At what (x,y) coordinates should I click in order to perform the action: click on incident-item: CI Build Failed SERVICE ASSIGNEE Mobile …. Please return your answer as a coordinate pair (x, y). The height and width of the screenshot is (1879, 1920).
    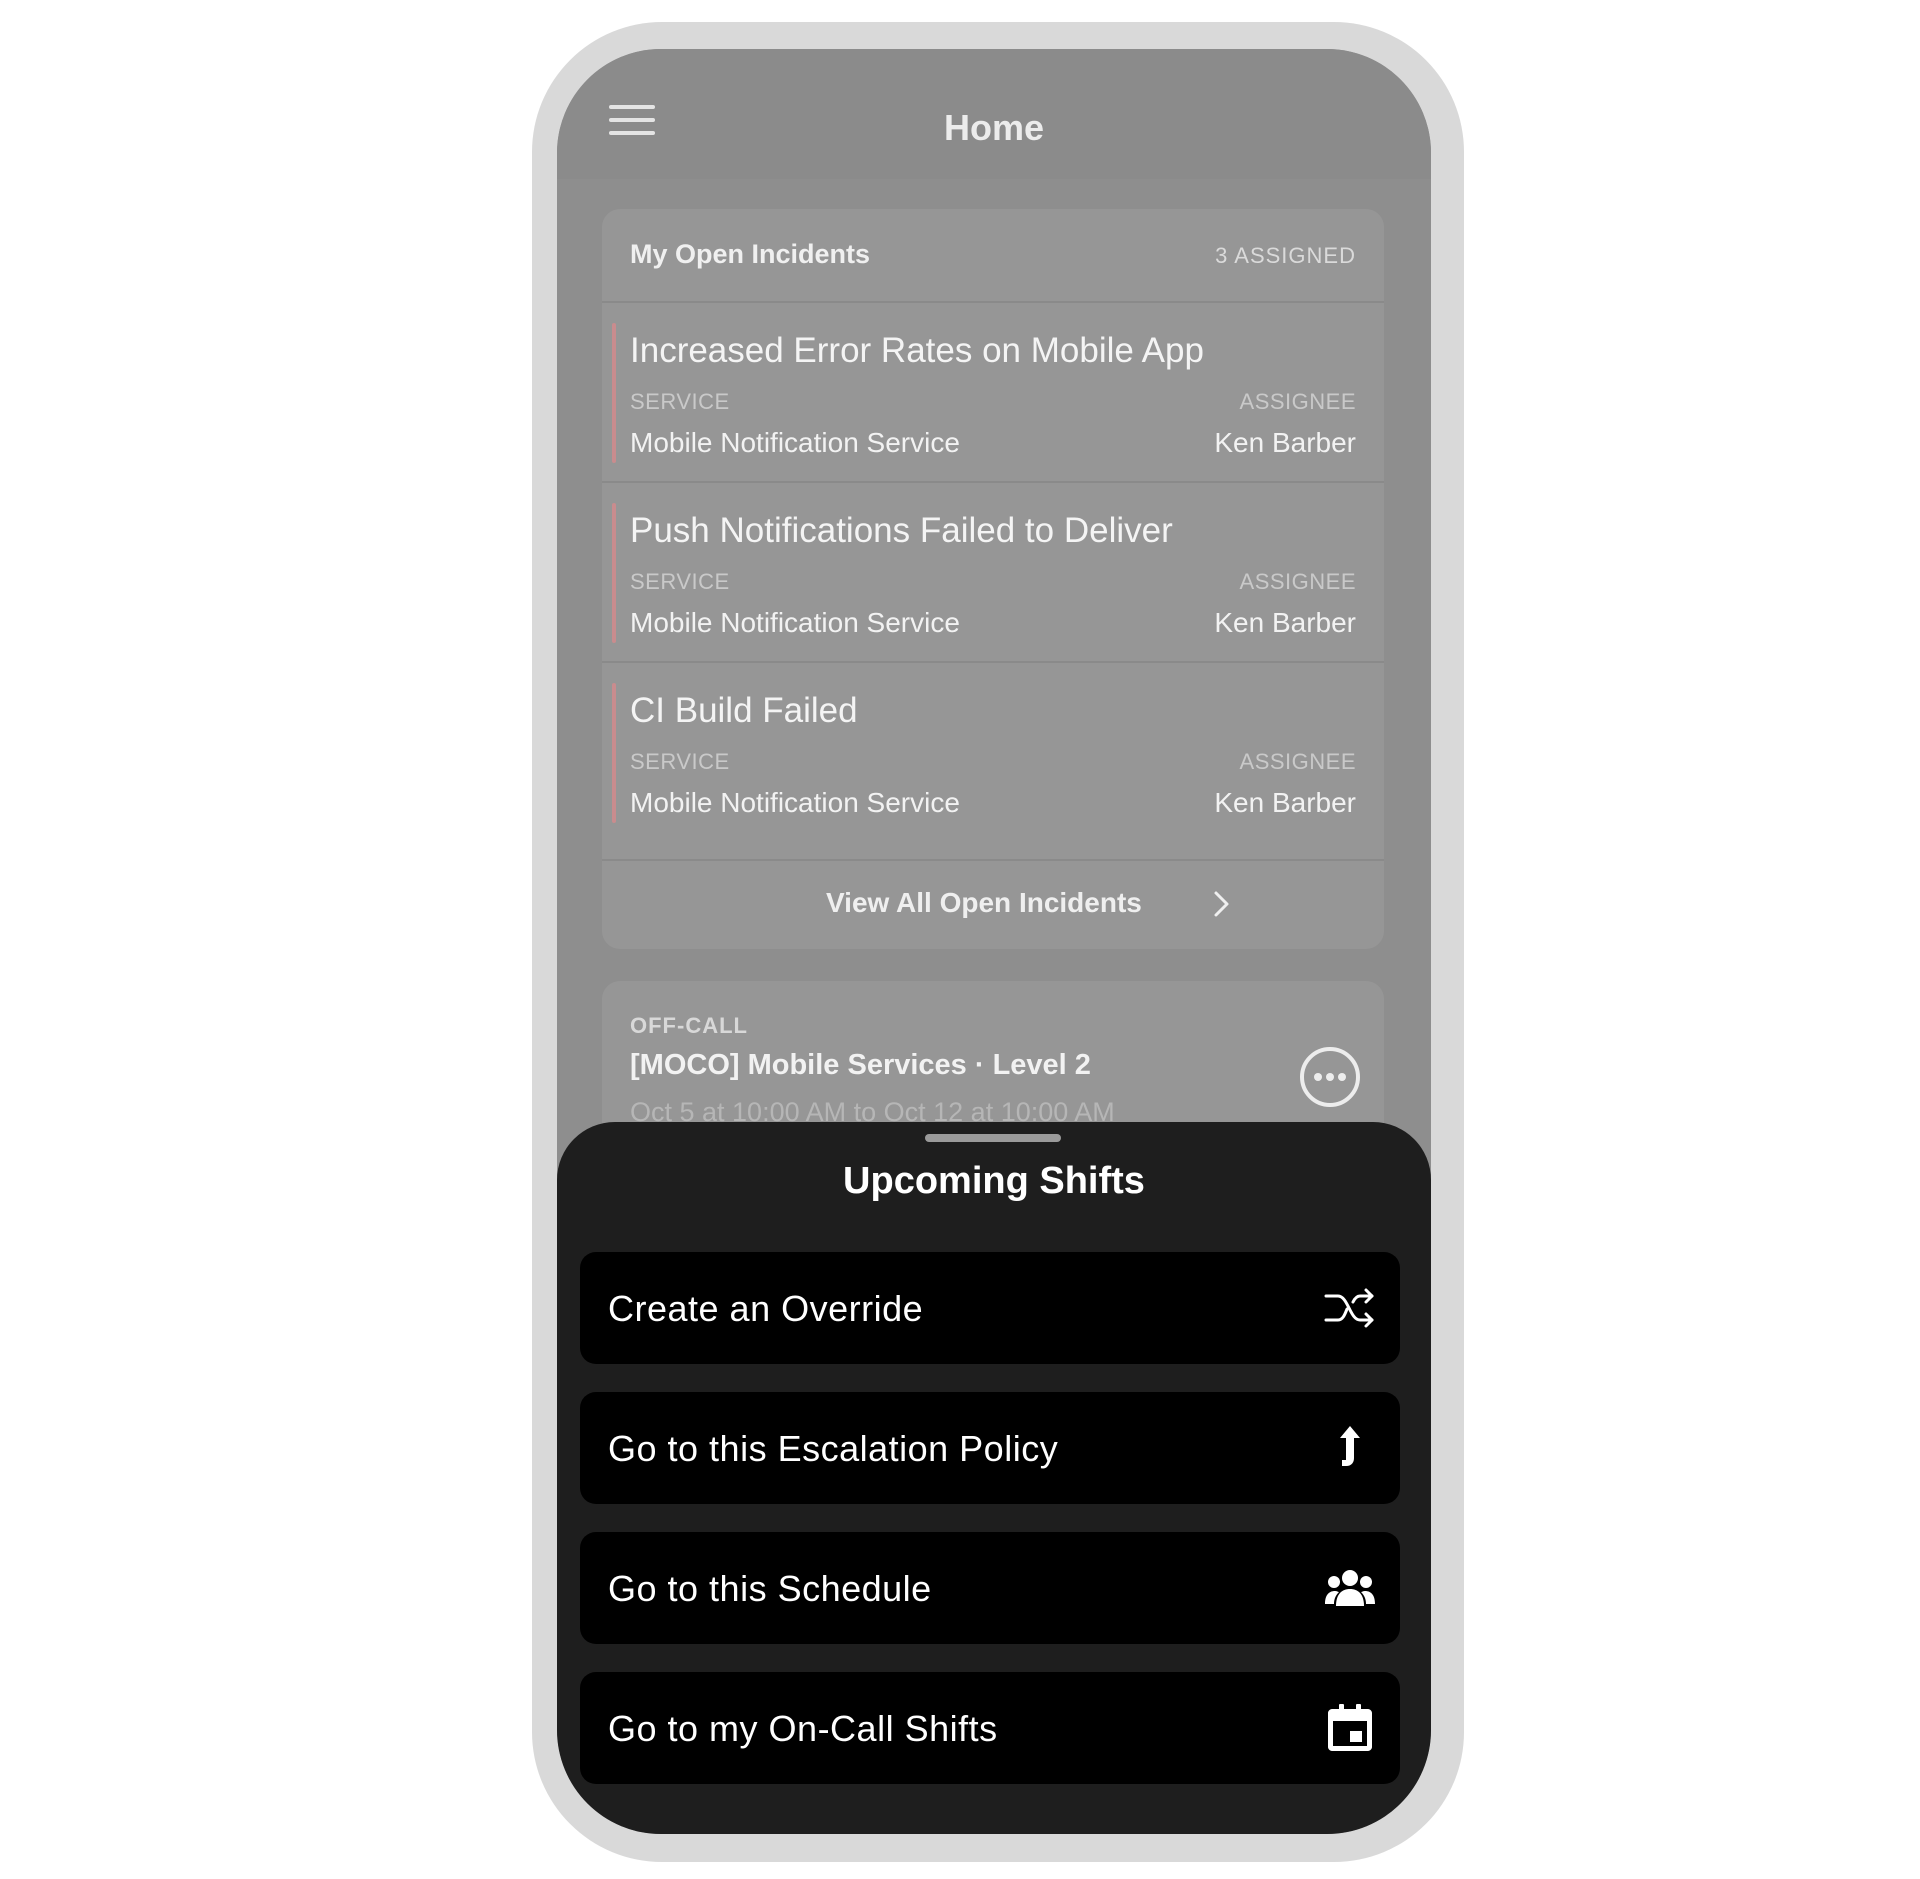
    Looking at the image, I should click on (993, 751).